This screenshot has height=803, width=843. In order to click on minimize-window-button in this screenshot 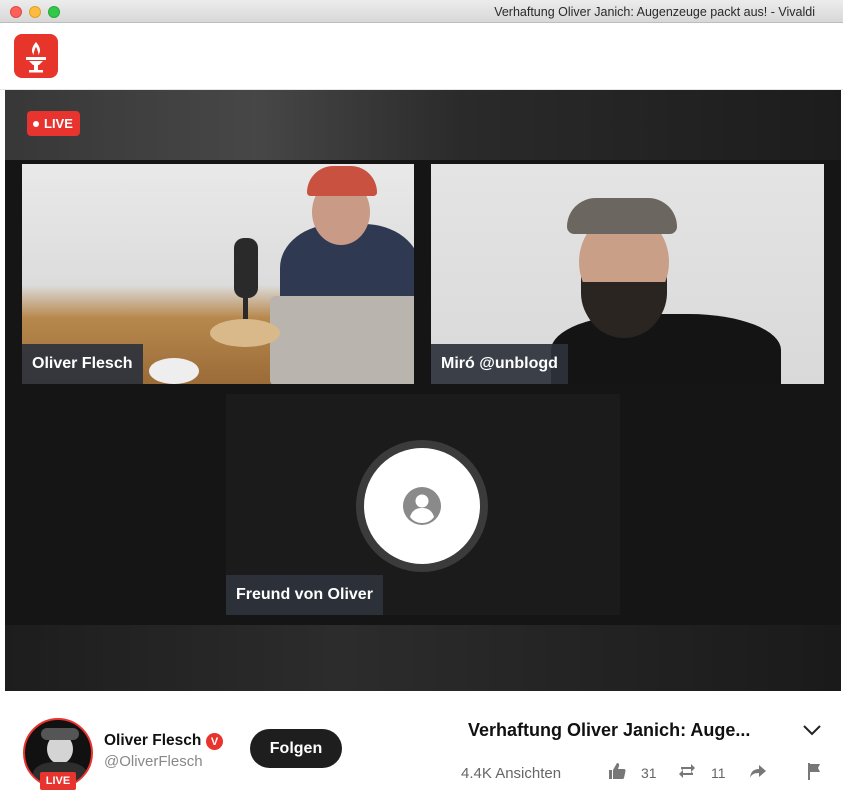, I will do `click(35, 12)`.